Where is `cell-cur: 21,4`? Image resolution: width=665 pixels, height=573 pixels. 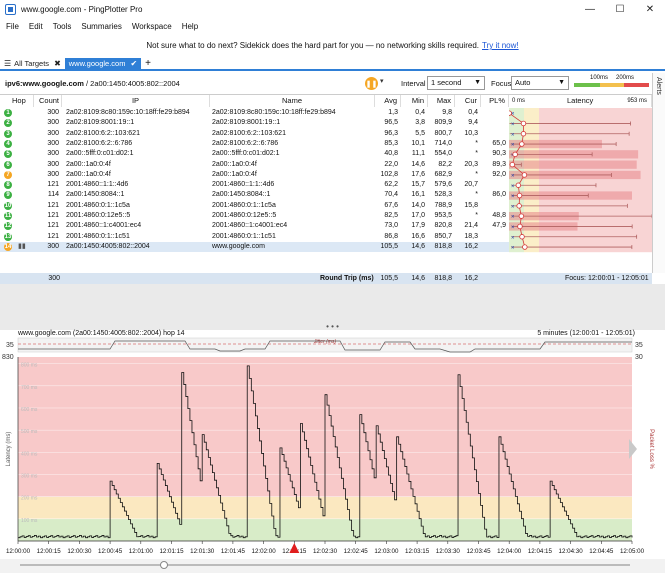
cell-cur: 21,4 is located at coordinates (471, 226).